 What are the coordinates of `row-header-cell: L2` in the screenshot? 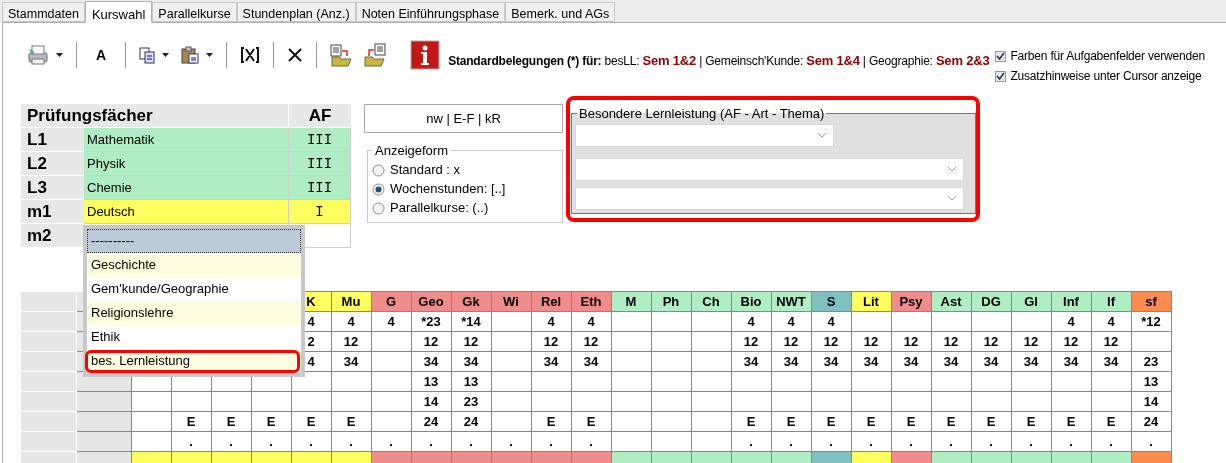 It's located at (52, 164).